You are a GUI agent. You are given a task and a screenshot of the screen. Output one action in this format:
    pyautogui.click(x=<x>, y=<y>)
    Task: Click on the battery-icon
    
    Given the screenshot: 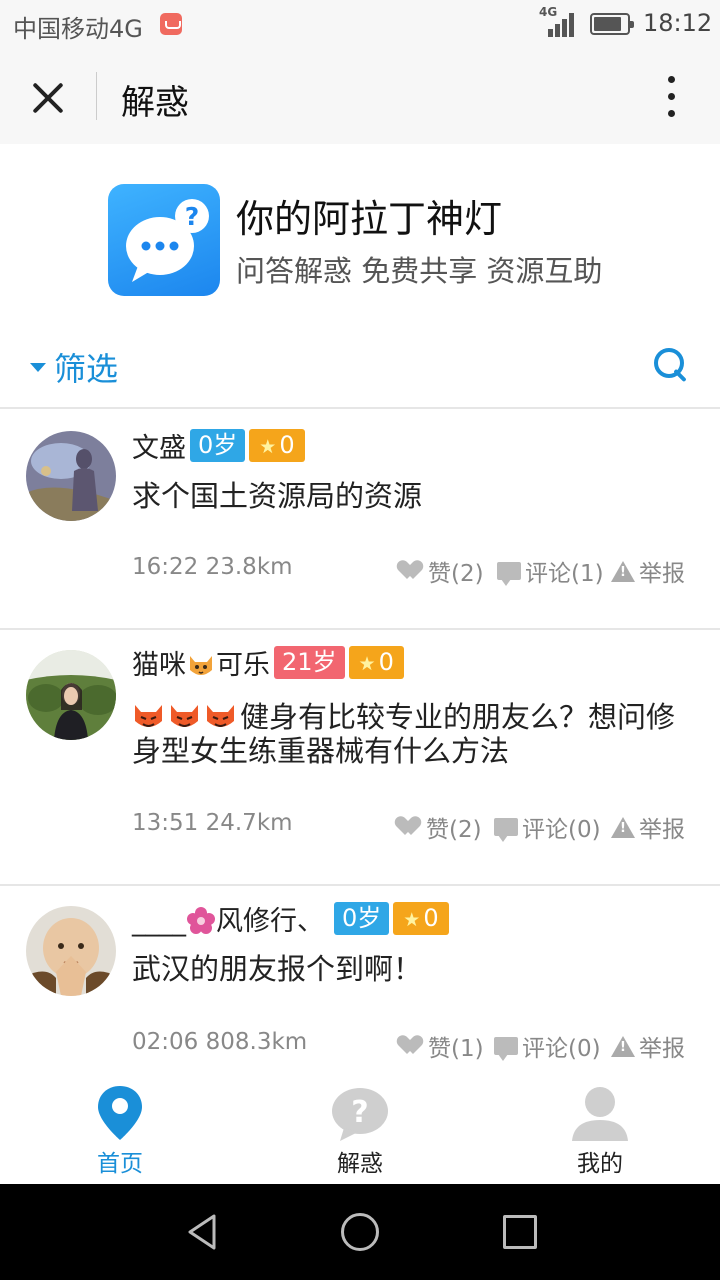 What is the action you would take?
    pyautogui.click(x=612, y=24)
    